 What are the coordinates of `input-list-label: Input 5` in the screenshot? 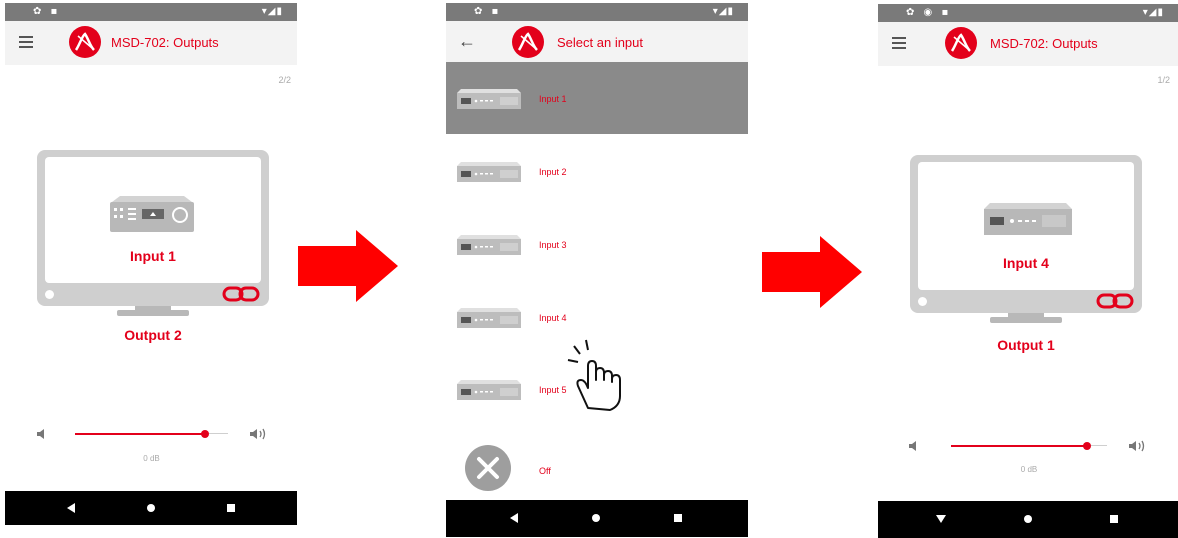 It's located at (553, 390).